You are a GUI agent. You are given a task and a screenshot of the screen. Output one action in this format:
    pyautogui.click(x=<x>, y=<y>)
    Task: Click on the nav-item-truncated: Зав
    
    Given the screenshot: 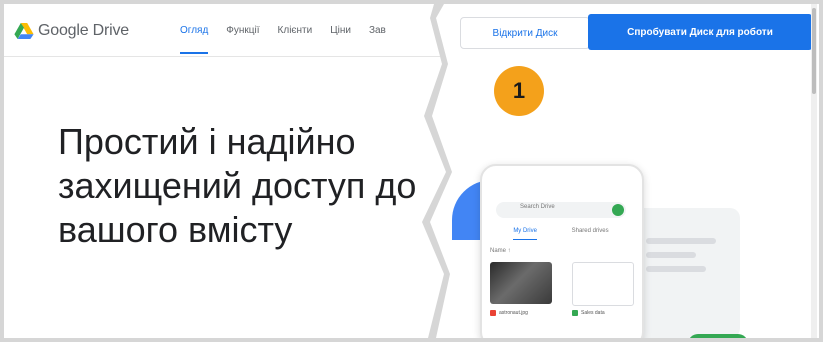 What is the action you would take?
    pyautogui.click(x=377, y=30)
    